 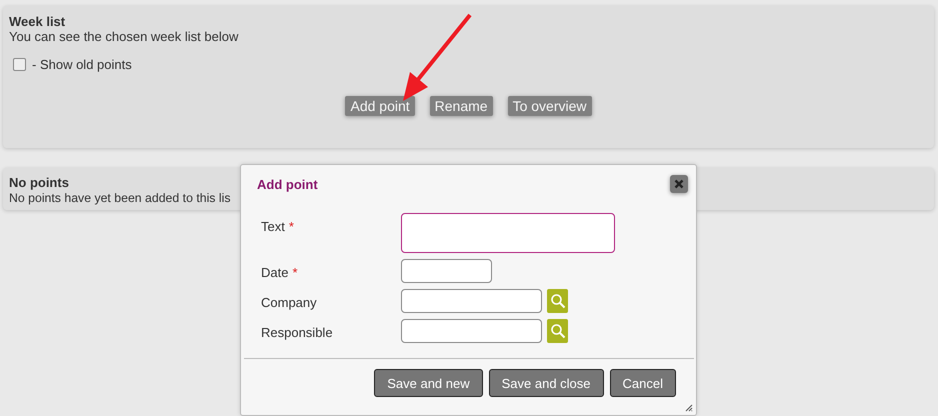 I want to click on date-field, so click(x=446, y=271).